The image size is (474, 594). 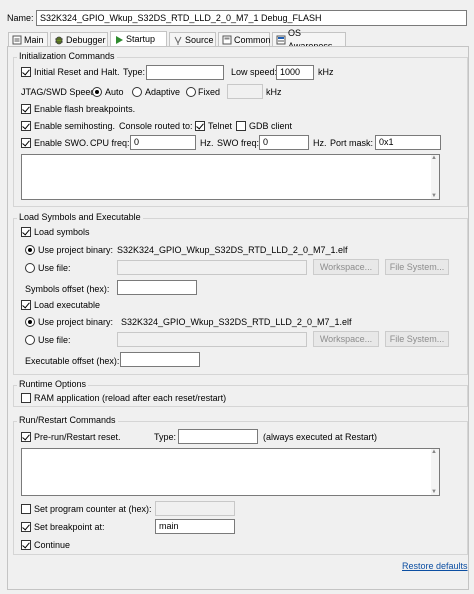 What do you see at coordinates (195, 526) in the screenshot?
I see `set-breakpoint-field: main` at bounding box center [195, 526].